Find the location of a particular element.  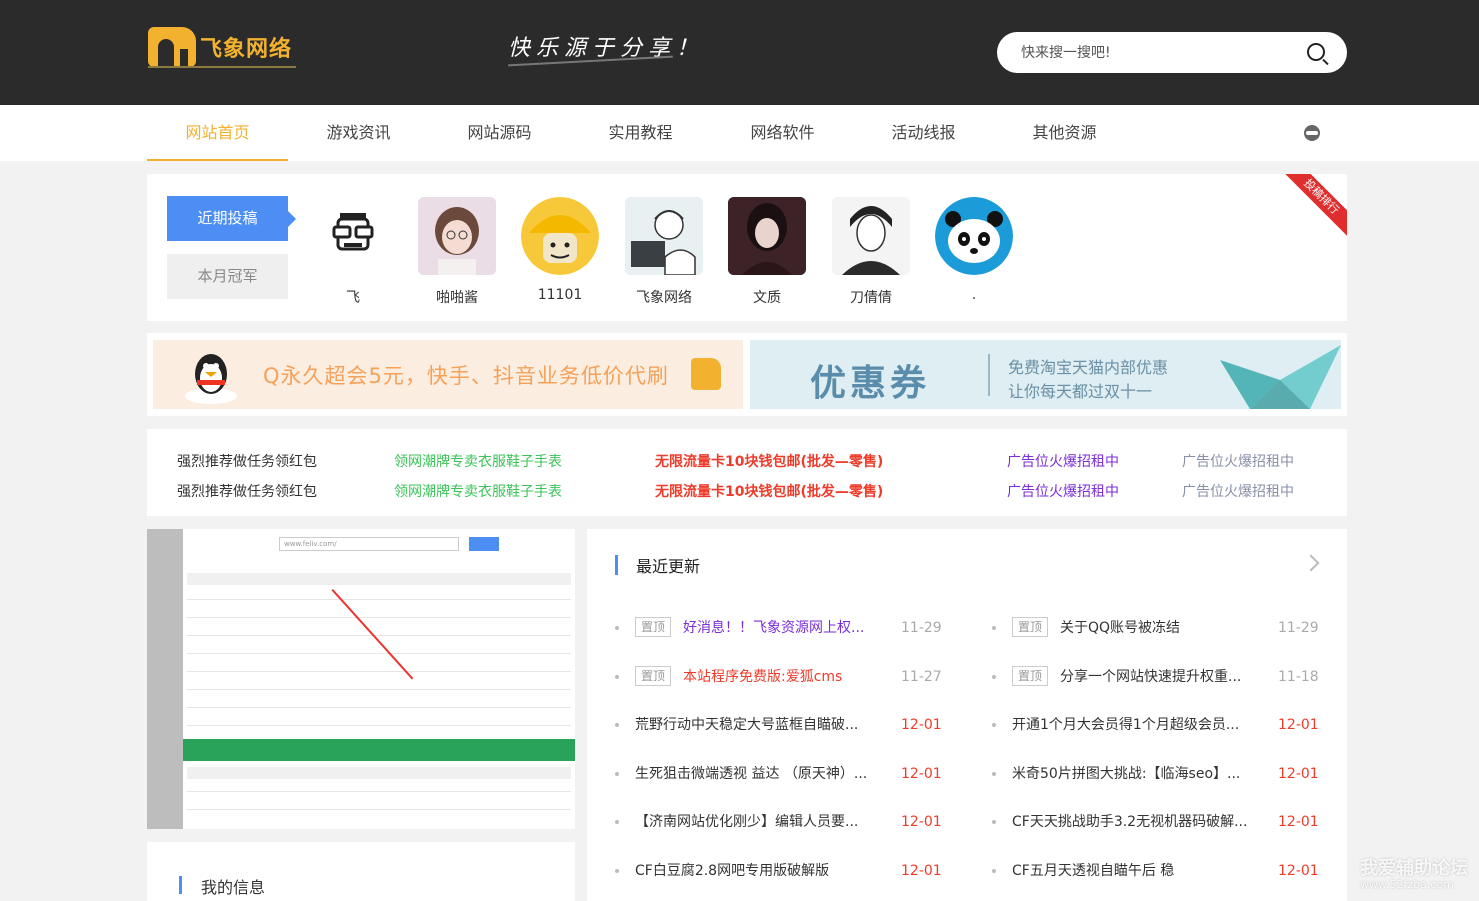

site-logo: 飞象网络 is located at coordinates (223, 47).